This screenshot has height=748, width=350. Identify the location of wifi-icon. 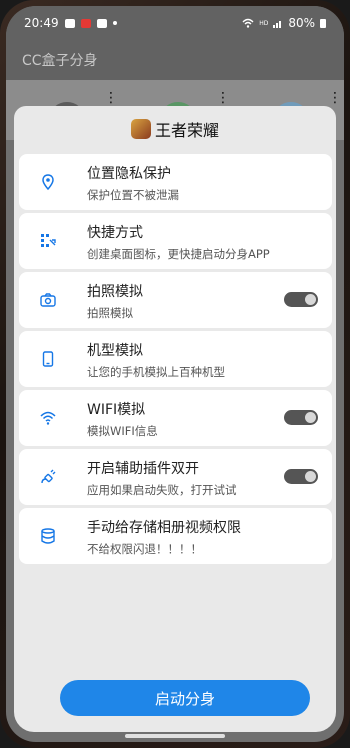
(48, 418).